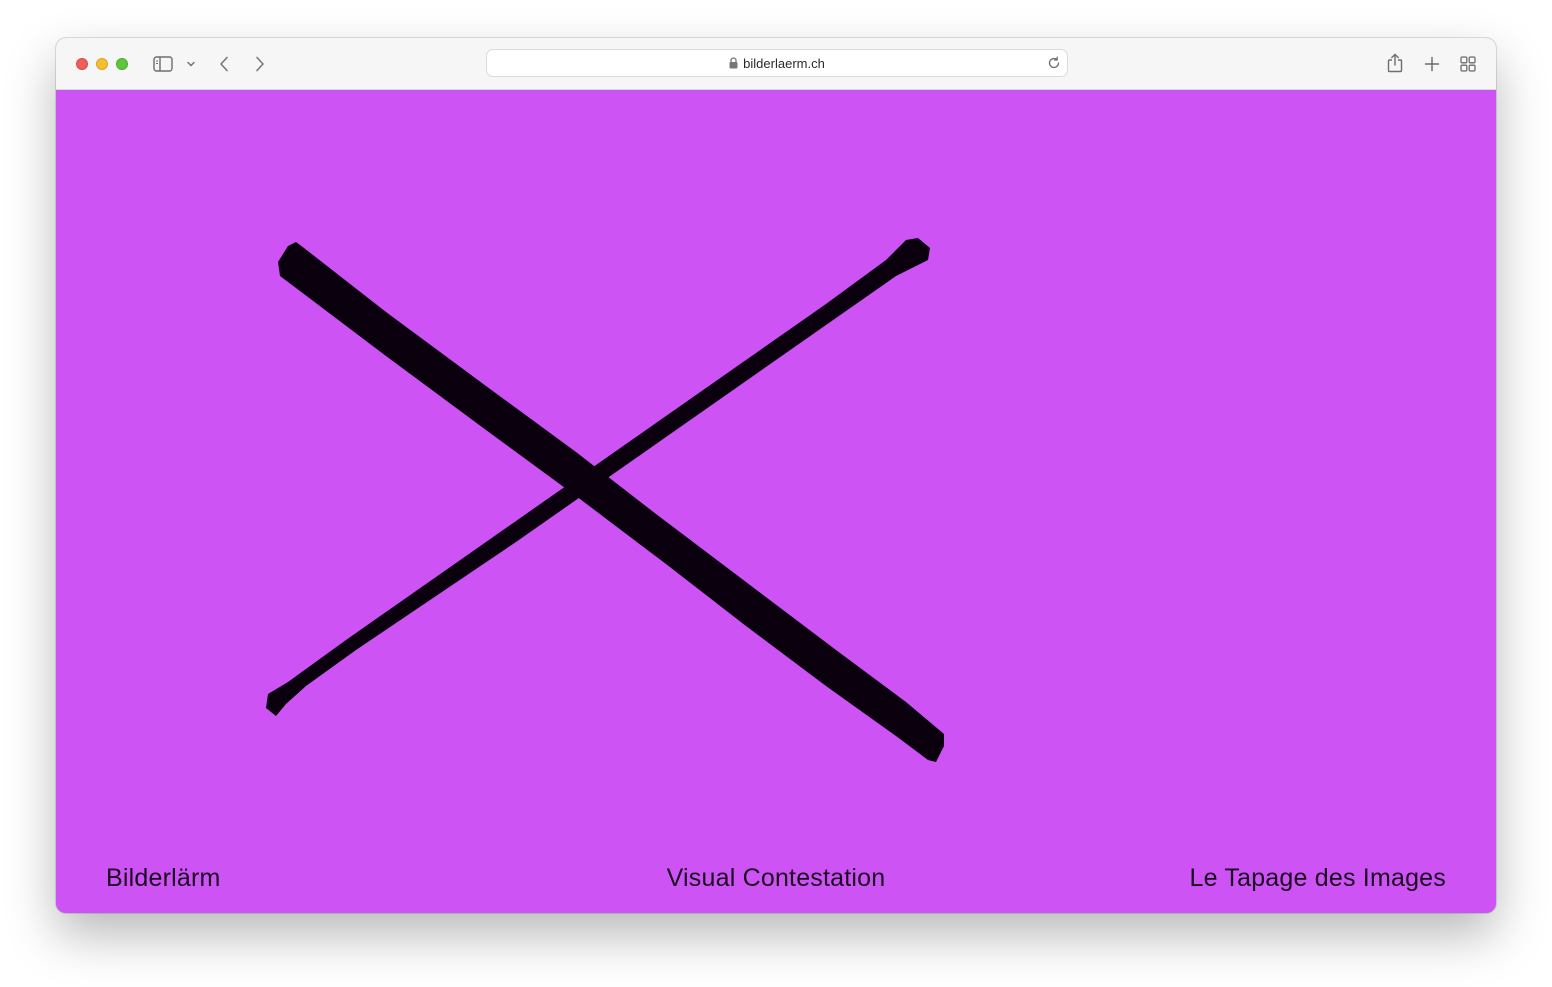 The image size is (1552, 987). What do you see at coordinates (102, 64) in the screenshot?
I see `minimize-window-icon` at bounding box center [102, 64].